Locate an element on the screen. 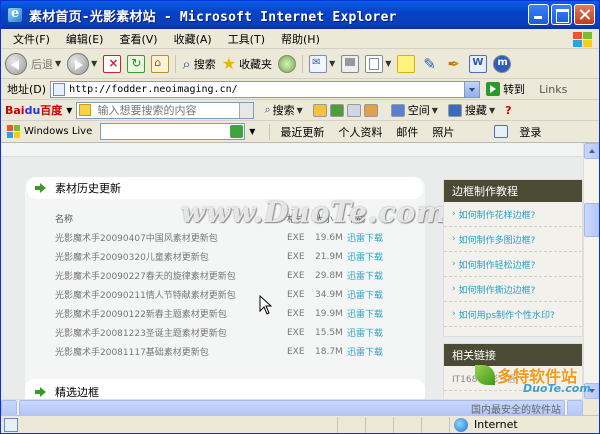 This screenshot has width=600, height=434. sidebar-item: › 如何制作轻松边框? is located at coordinates (513, 264).